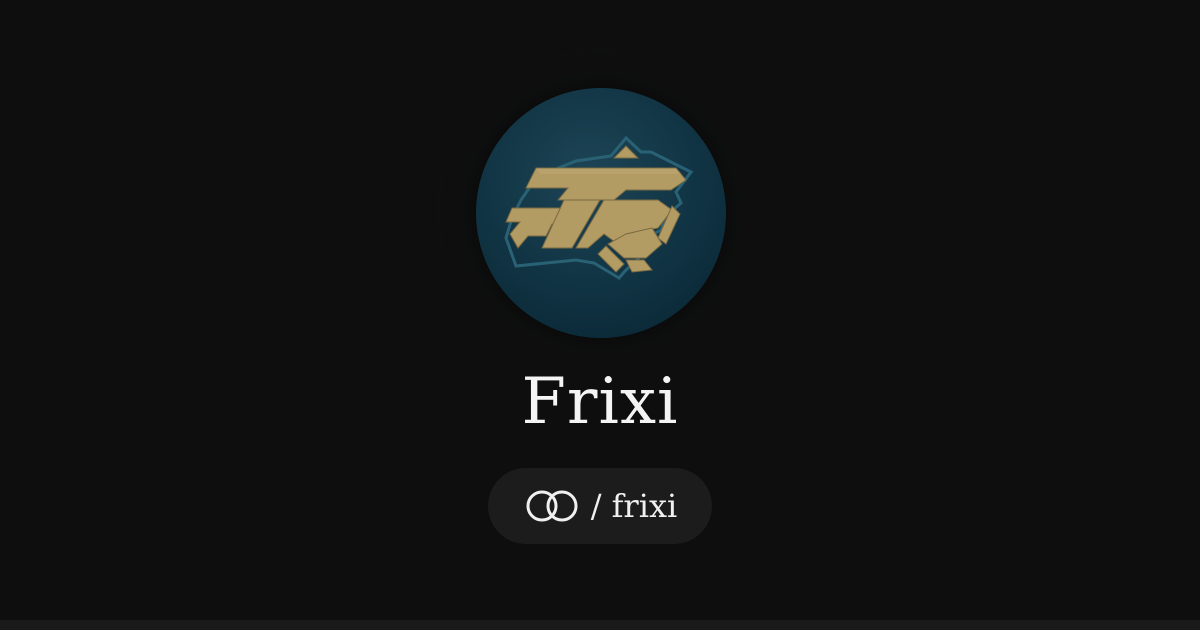 The height and width of the screenshot is (630, 1200). Describe the element at coordinates (600, 402) in the screenshot. I see `profile-name: Frixi` at that location.